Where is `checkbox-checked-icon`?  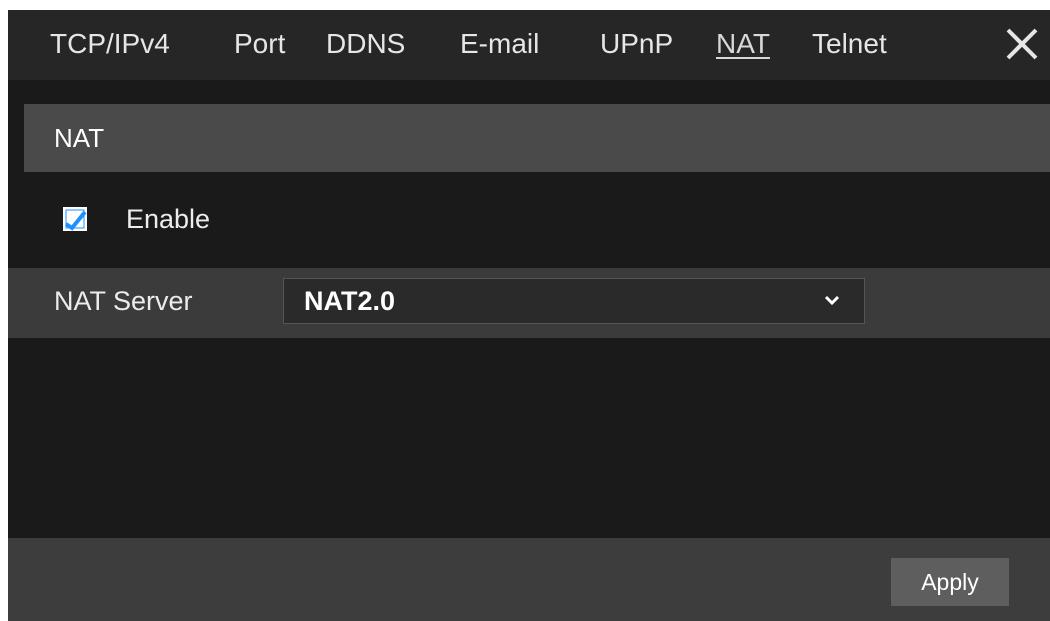
checkbox-checked-icon is located at coordinates (75, 219).